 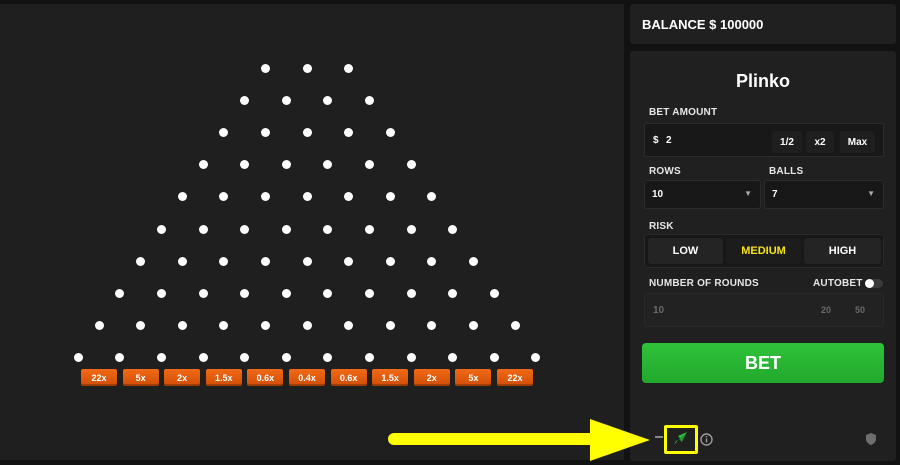 What do you see at coordinates (620, 440) in the screenshot?
I see `annotation-arrow-head` at bounding box center [620, 440].